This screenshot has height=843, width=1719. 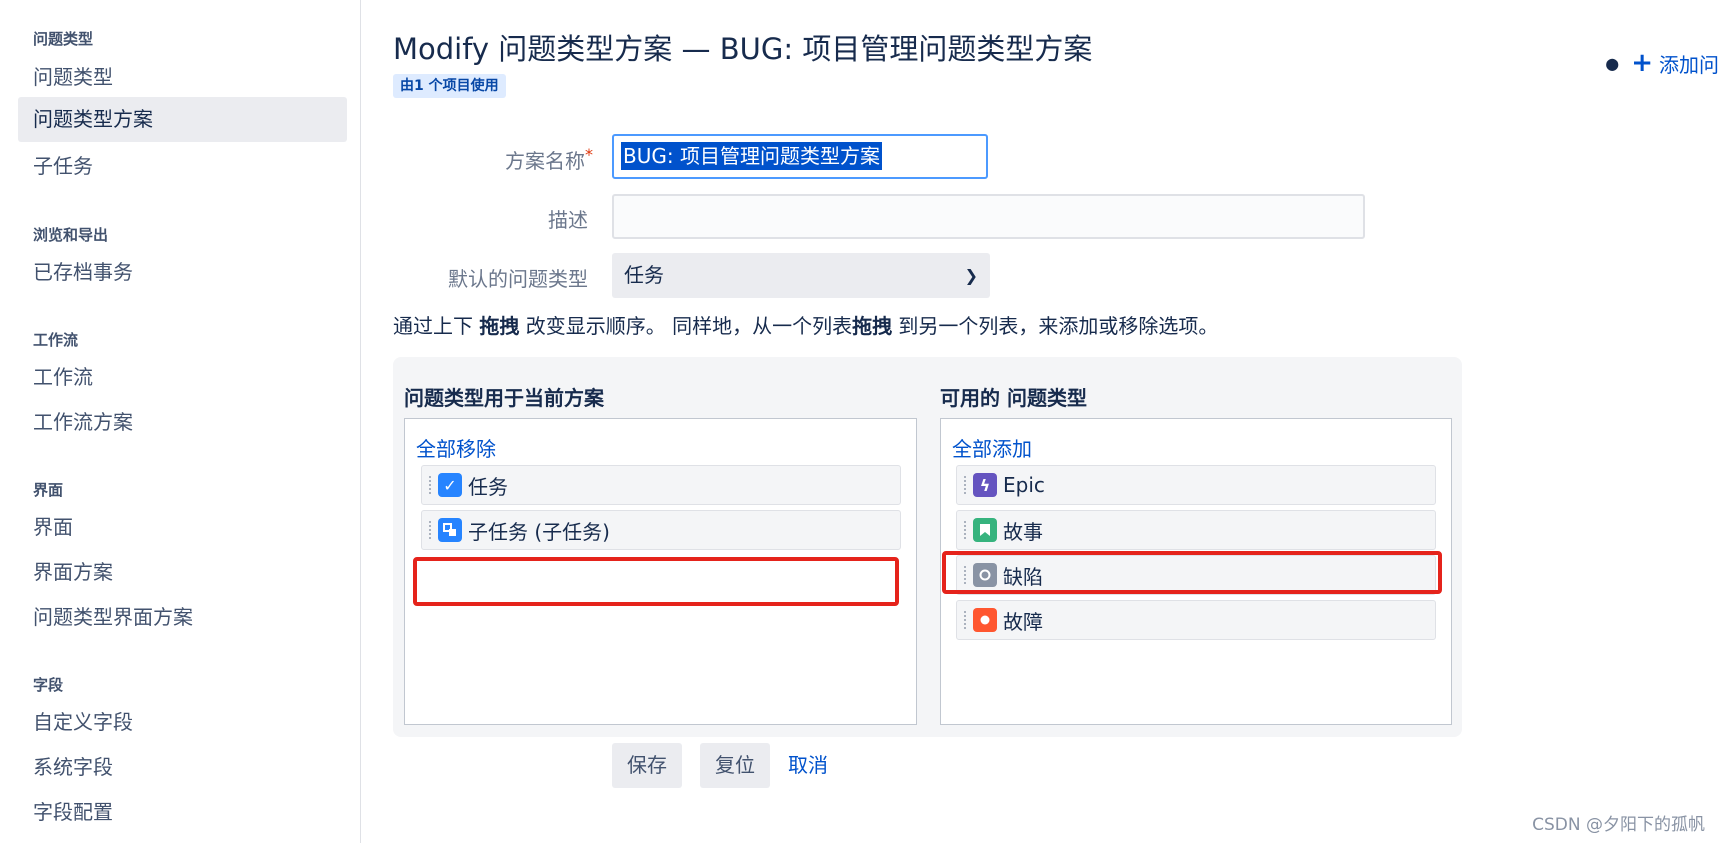 I want to click on sidebar-item-issue-type-schemes: 问题类型方案, so click(x=182, y=119).